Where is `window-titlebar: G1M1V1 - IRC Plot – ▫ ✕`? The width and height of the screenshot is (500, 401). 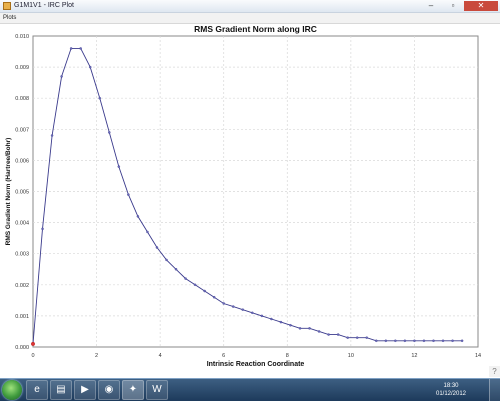
window-titlebar: G1M1V1 - IRC Plot – ▫ ✕ is located at coordinates (250, 6).